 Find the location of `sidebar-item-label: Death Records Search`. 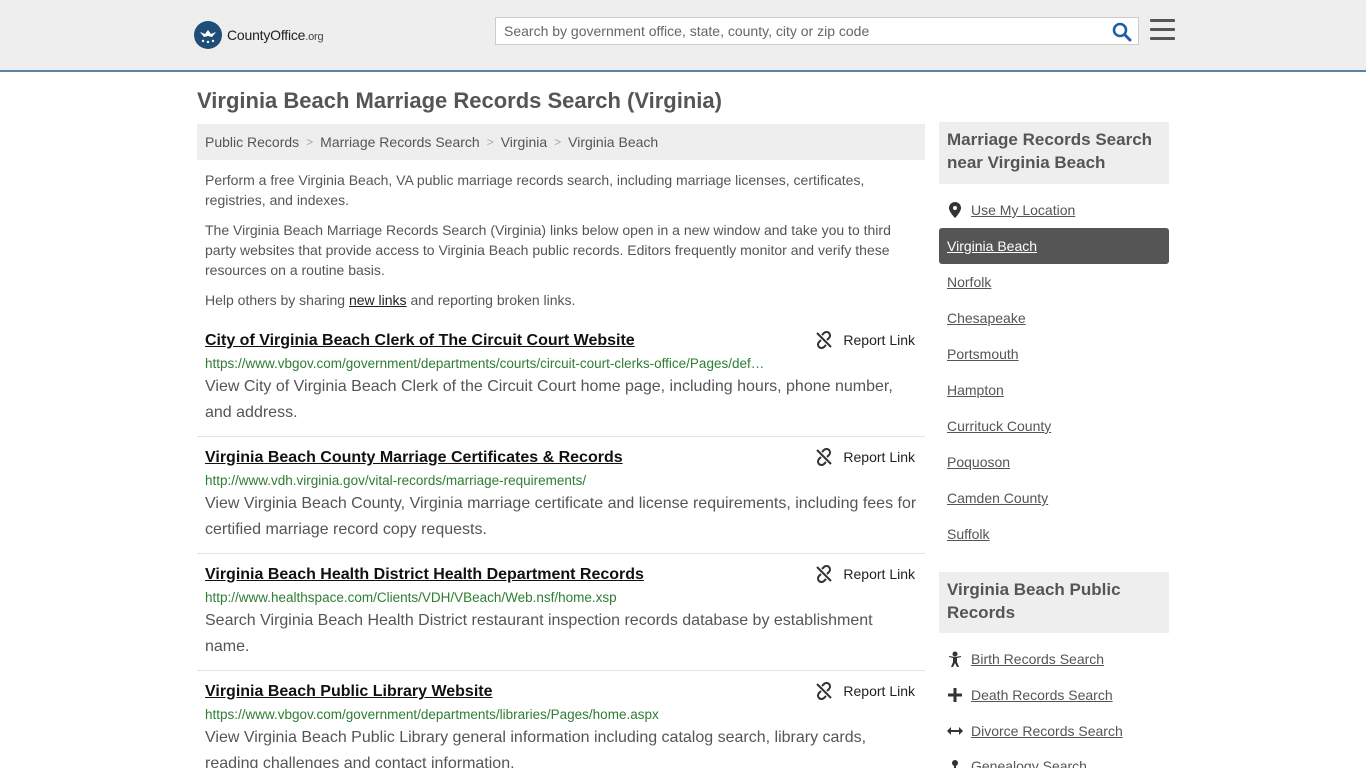

sidebar-item-label: Death Records Search is located at coordinates (1042, 695).